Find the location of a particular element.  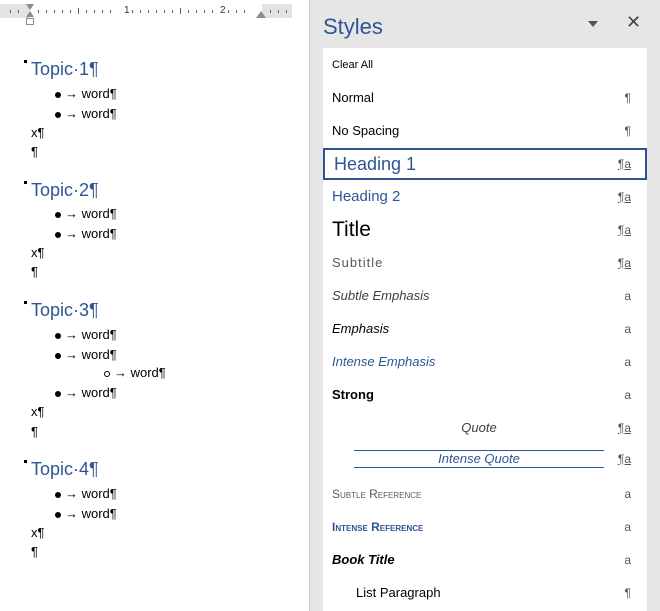

style-item-label: Strong is located at coordinates (353, 394).